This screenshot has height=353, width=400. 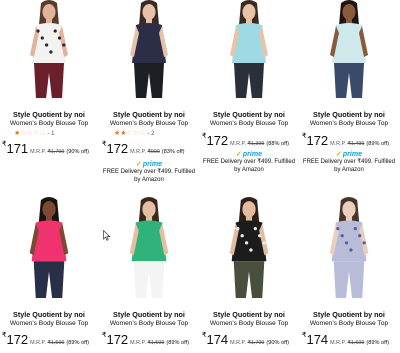 I want to click on mrp-label: M.R.P. ₹1,499, so click(x=347, y=144).